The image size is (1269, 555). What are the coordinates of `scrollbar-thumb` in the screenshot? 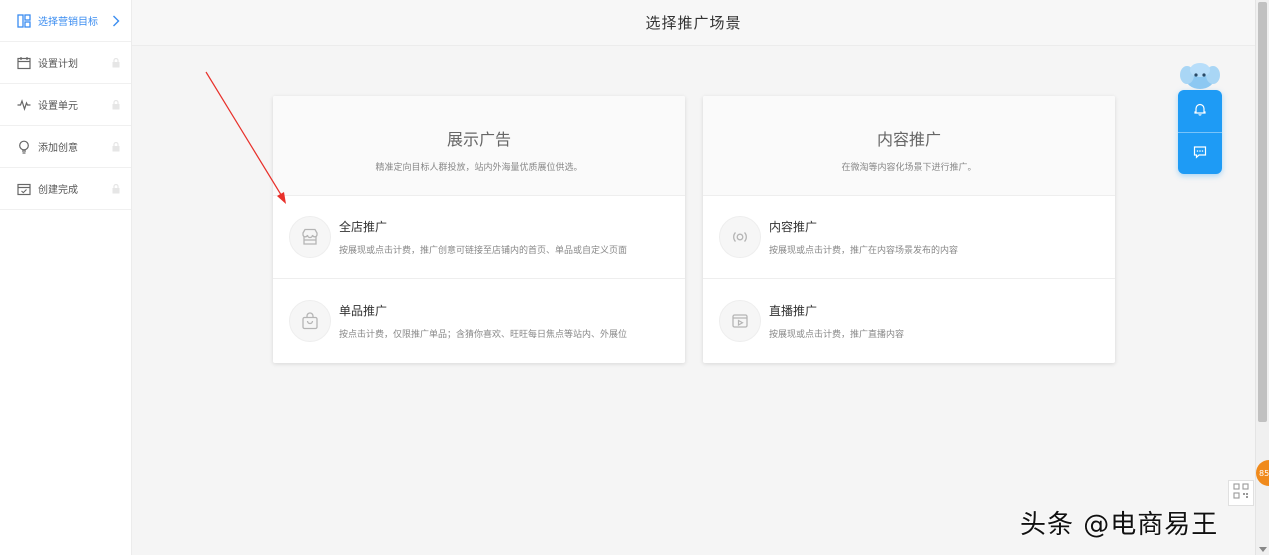 It's located at (1262, 212).